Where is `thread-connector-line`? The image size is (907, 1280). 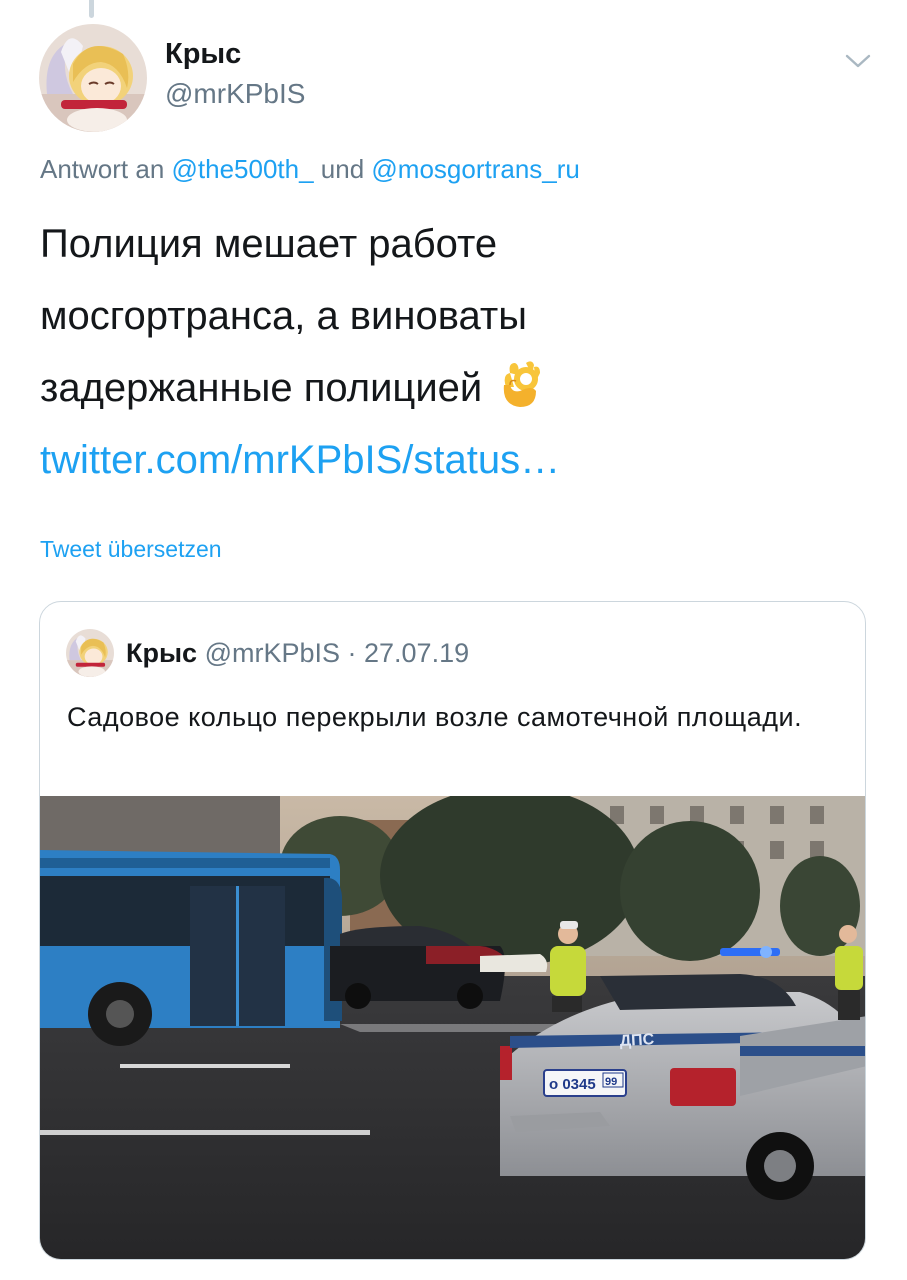 thread-connector-line is located at coordinates (91, 9).